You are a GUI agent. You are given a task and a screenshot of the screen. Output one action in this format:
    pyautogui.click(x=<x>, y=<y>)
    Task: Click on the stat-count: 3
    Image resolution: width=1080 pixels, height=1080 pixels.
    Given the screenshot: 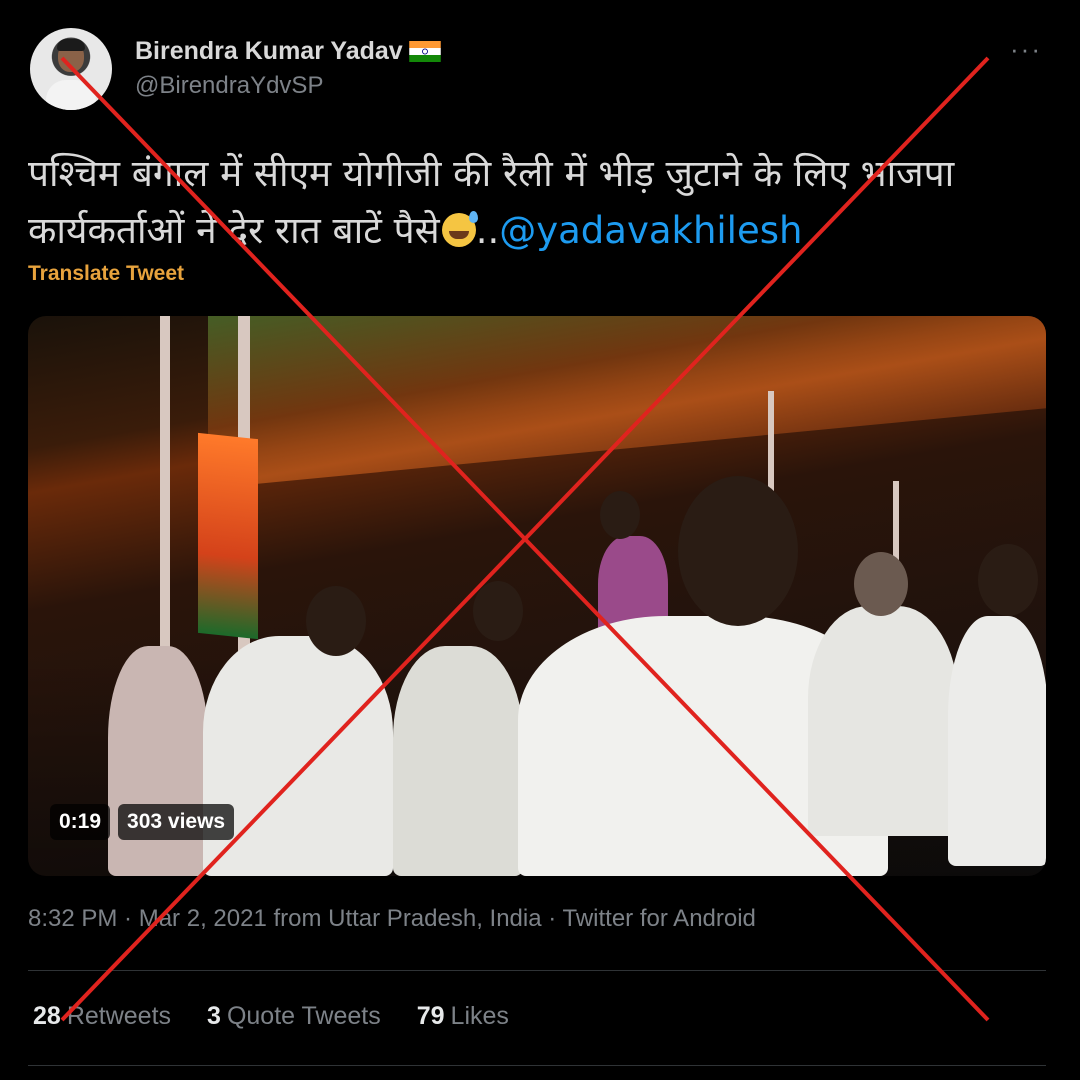 What is the action you would take?
    pyautogui.click(x=214, y=1016)
    